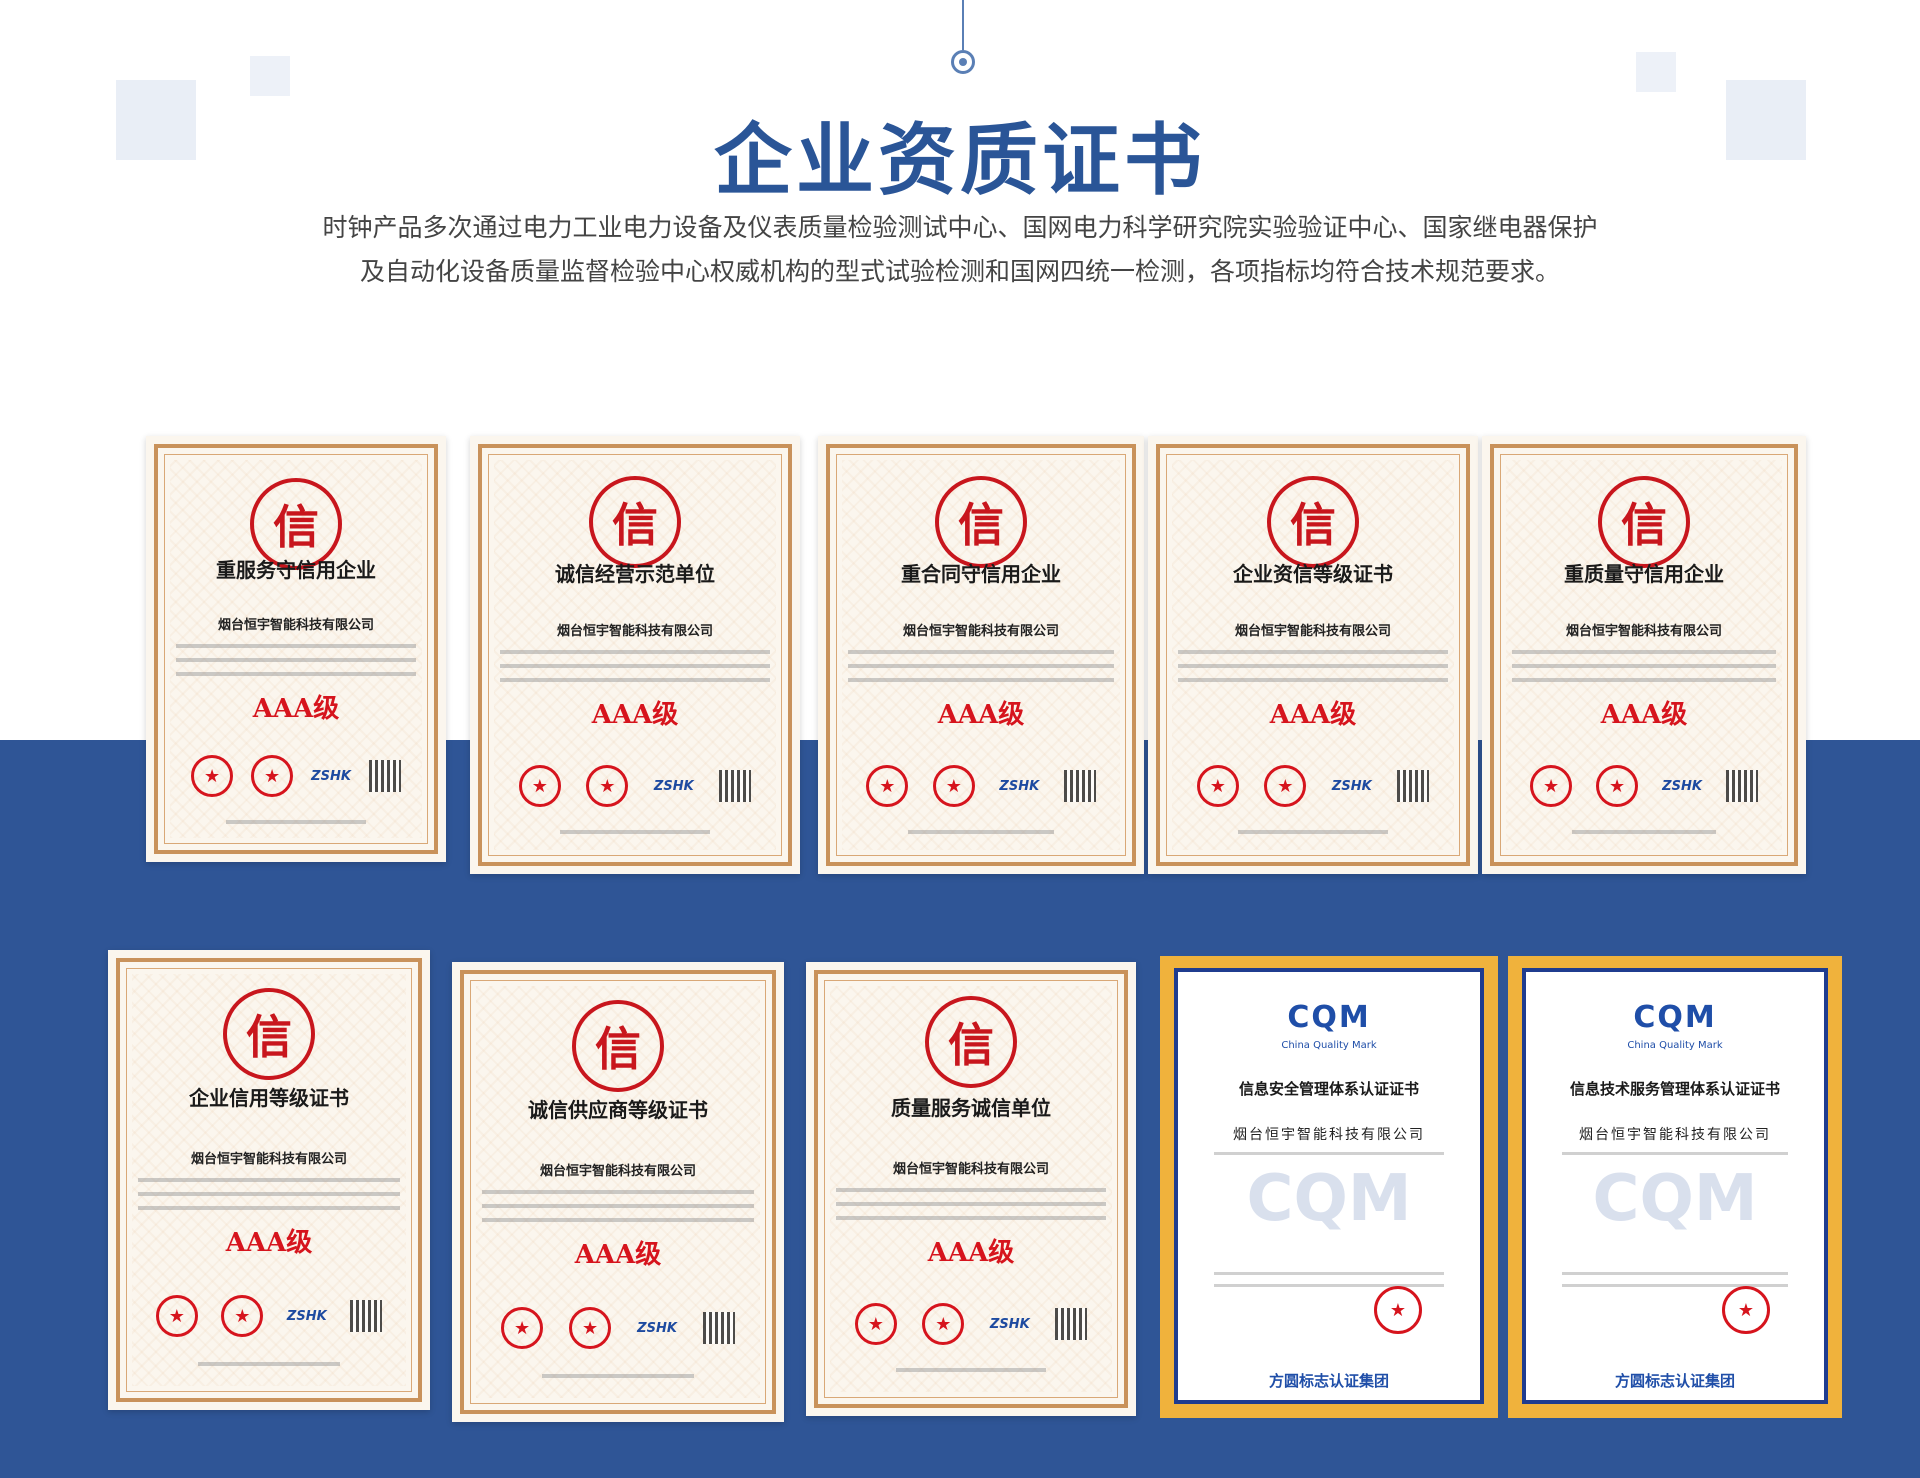 The width and height of the screenshot is (1920, 1478). Describe the element at coordinates (635, 574) in the screenshot. I see `certificate-title: 诚信经营示范单位` at that location.